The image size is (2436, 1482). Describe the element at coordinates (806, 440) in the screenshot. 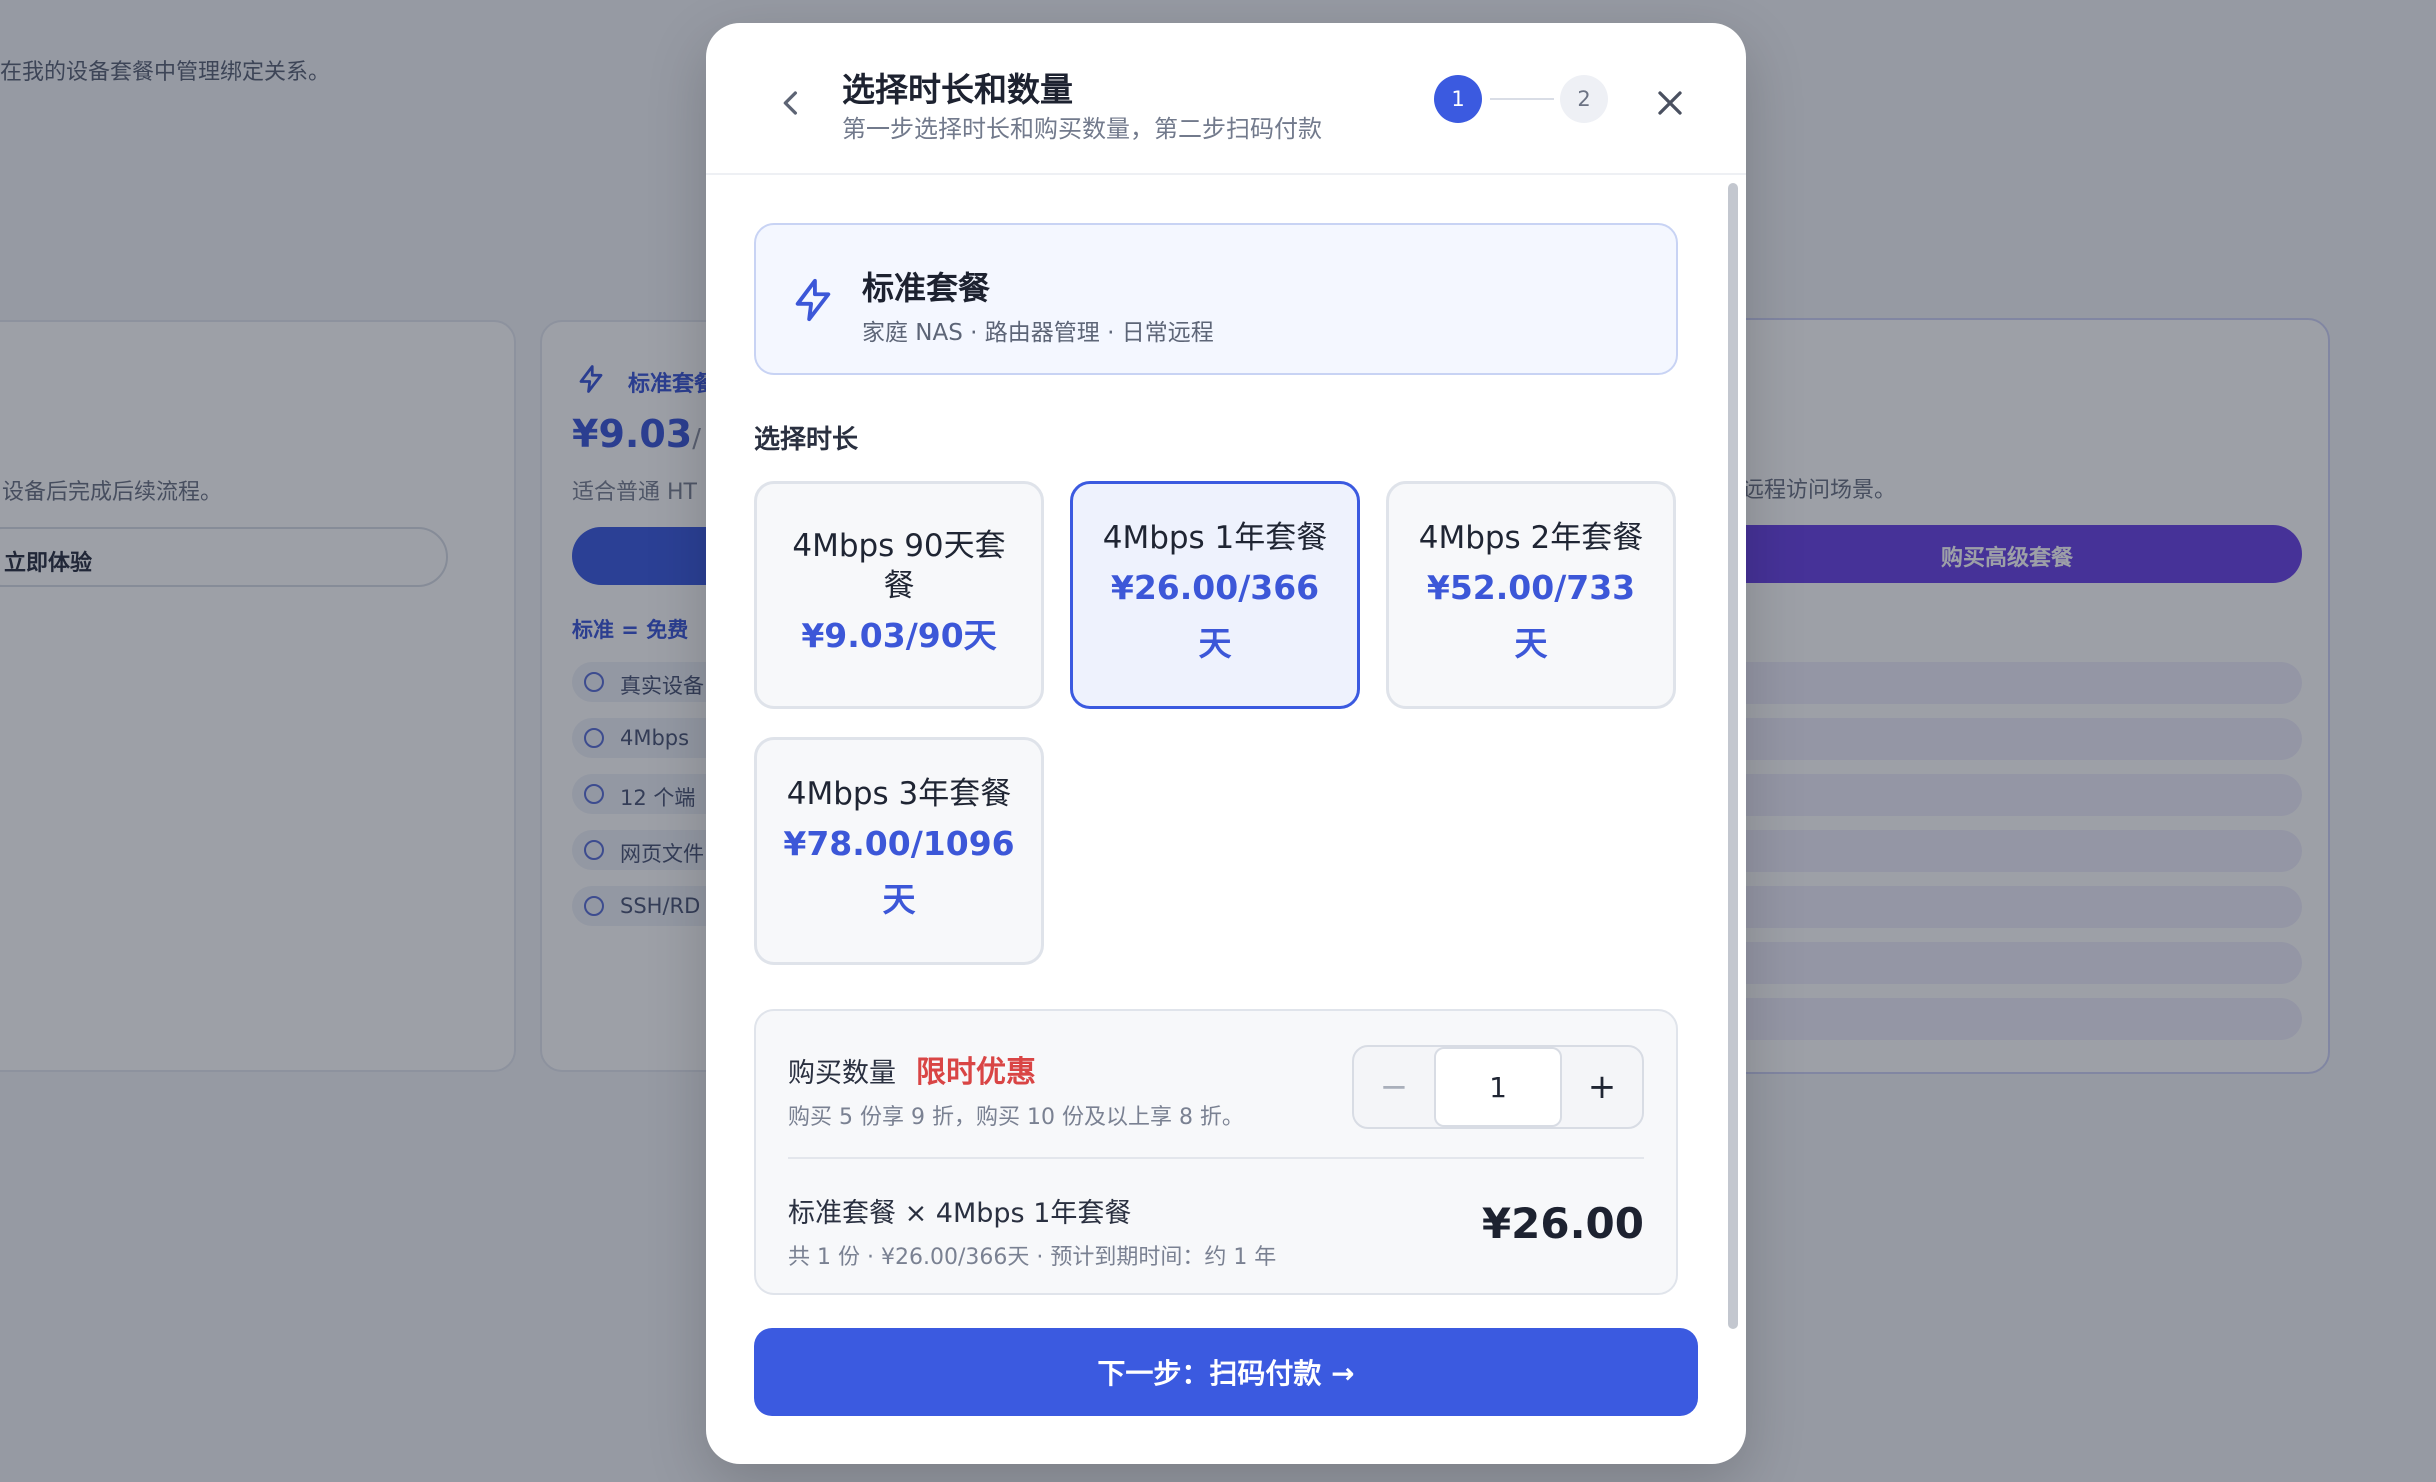

I see `duration-section-label: 选择时长` at that location.